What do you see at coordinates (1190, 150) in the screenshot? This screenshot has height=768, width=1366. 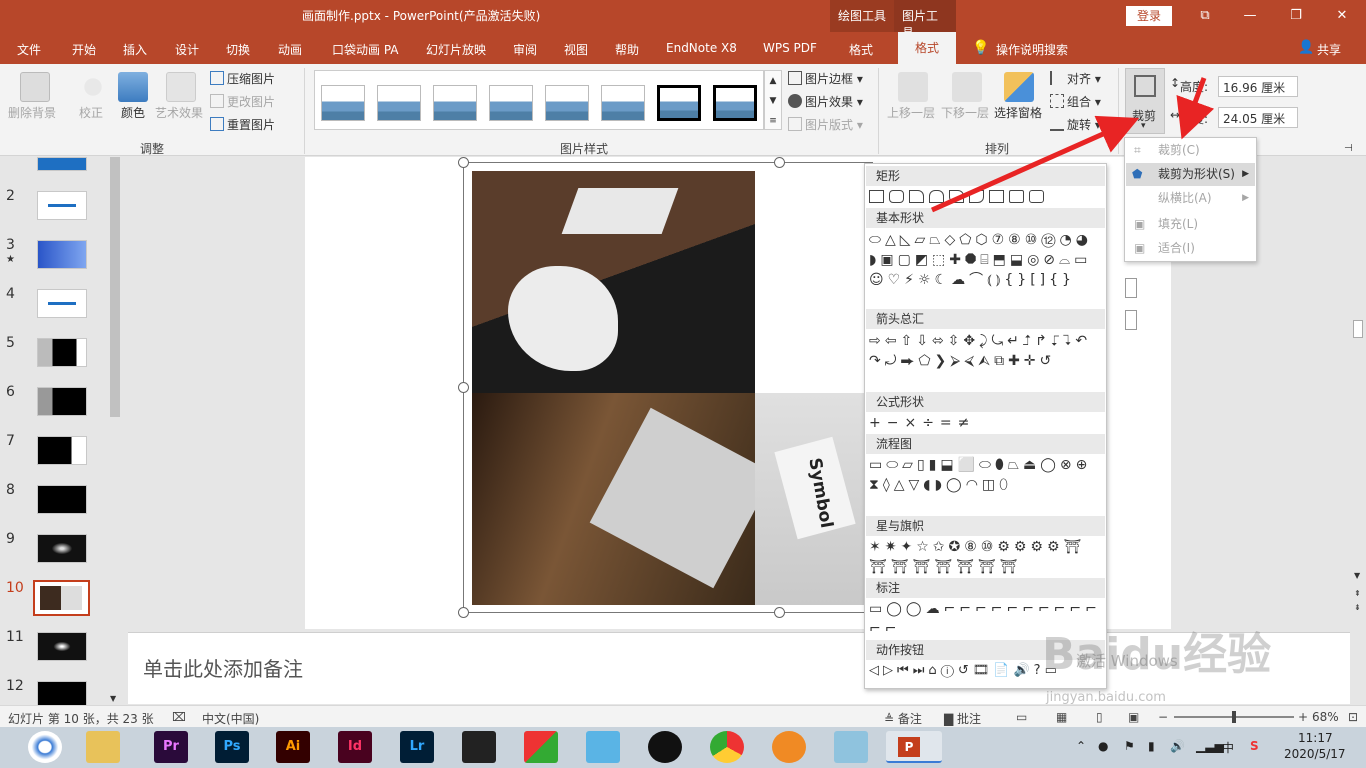 I see `menu-item-crop: ⌗ 裁剪(C)` at bounding box center [1190, 150].